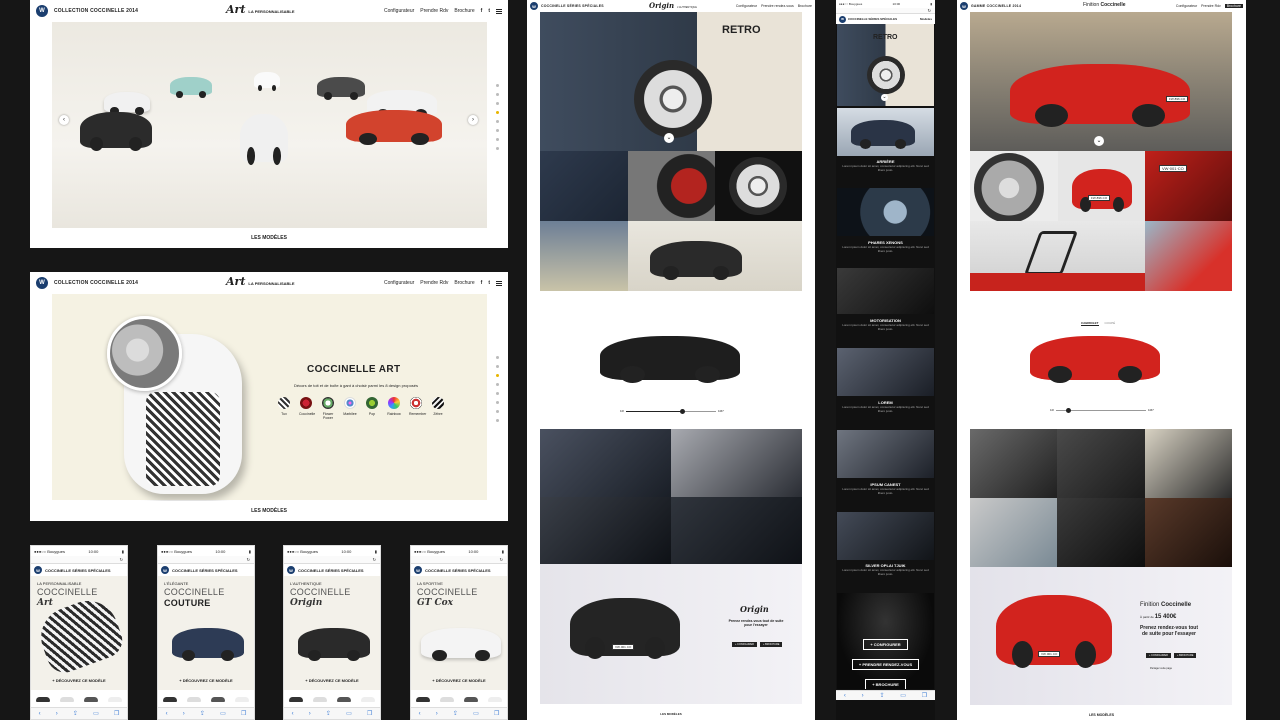  What do you see at coordinates (884, 97) in the screenshot?
I see `scroll-down-icon: ⌄` at bounding box center [884, 97].